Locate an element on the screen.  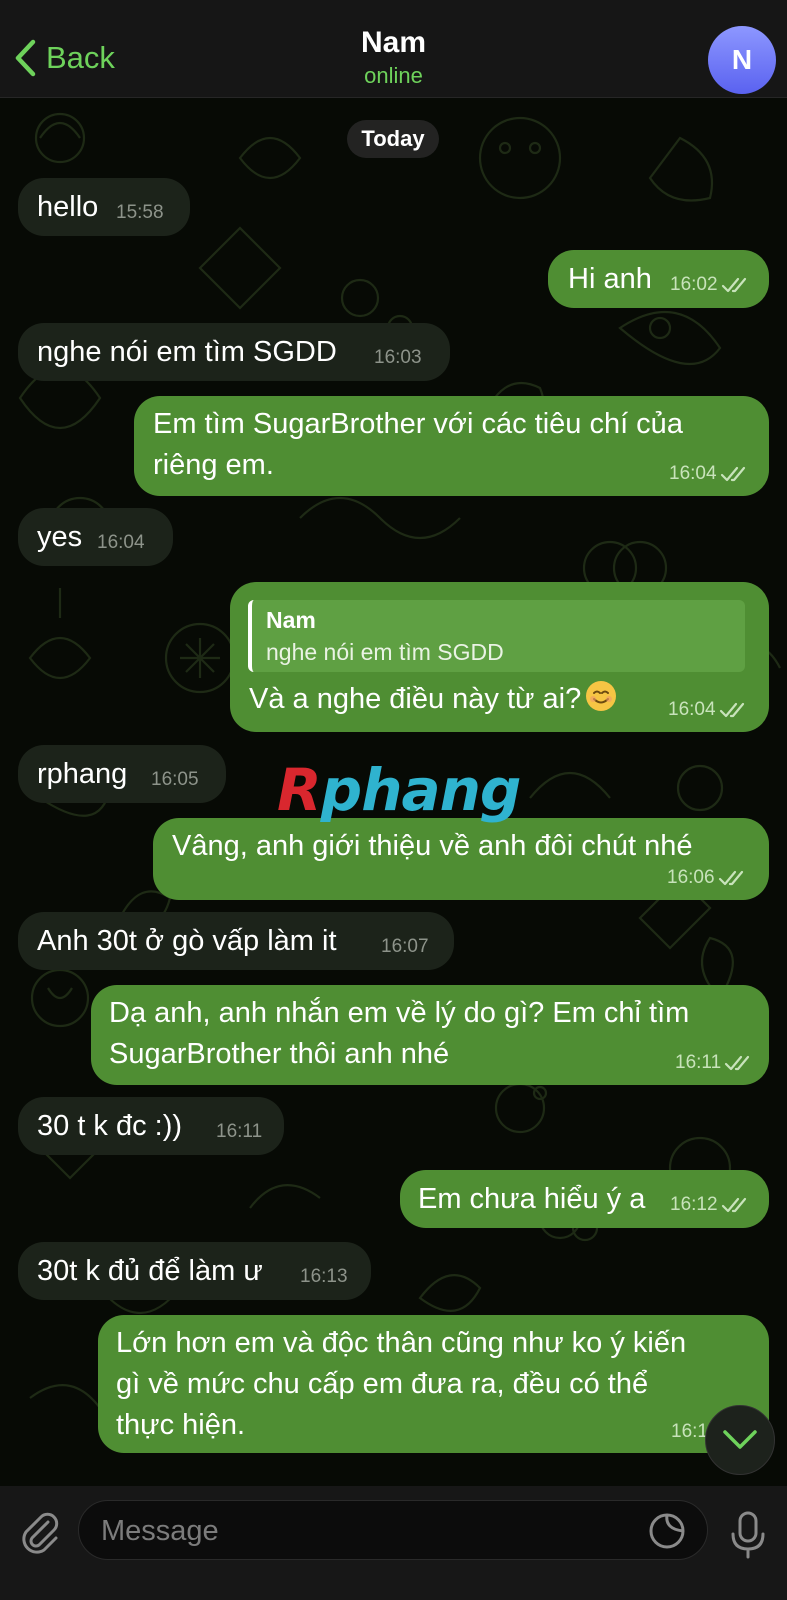
message-input-bar is located at coordinates (393, 1543).